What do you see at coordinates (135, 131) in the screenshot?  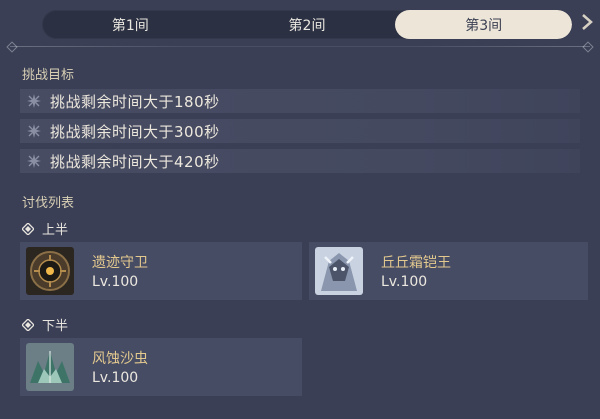 I see `goal-text: 挑战剩余时间大于300秒` at bounding box center [135, 131].